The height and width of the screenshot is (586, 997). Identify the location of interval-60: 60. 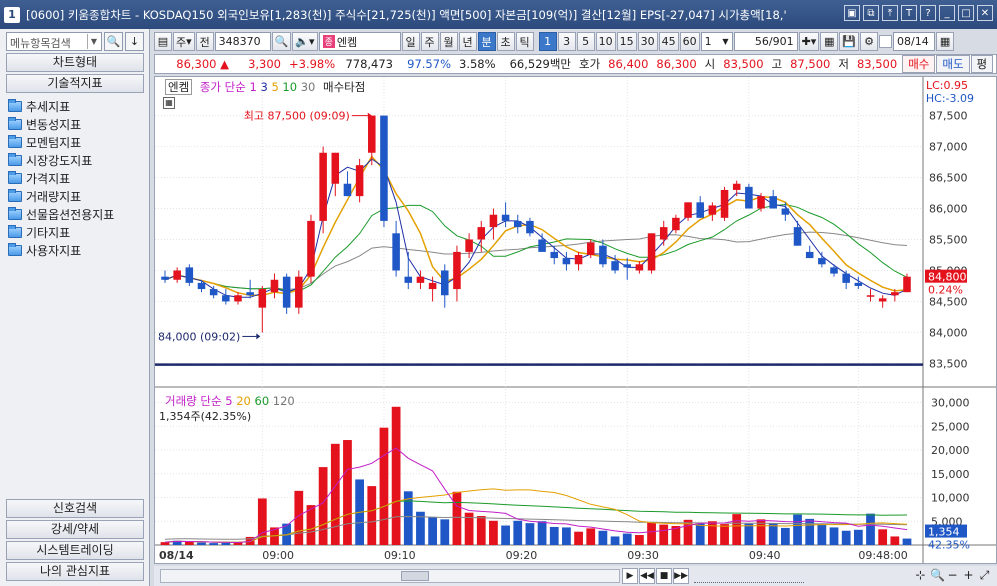
(689, 41).